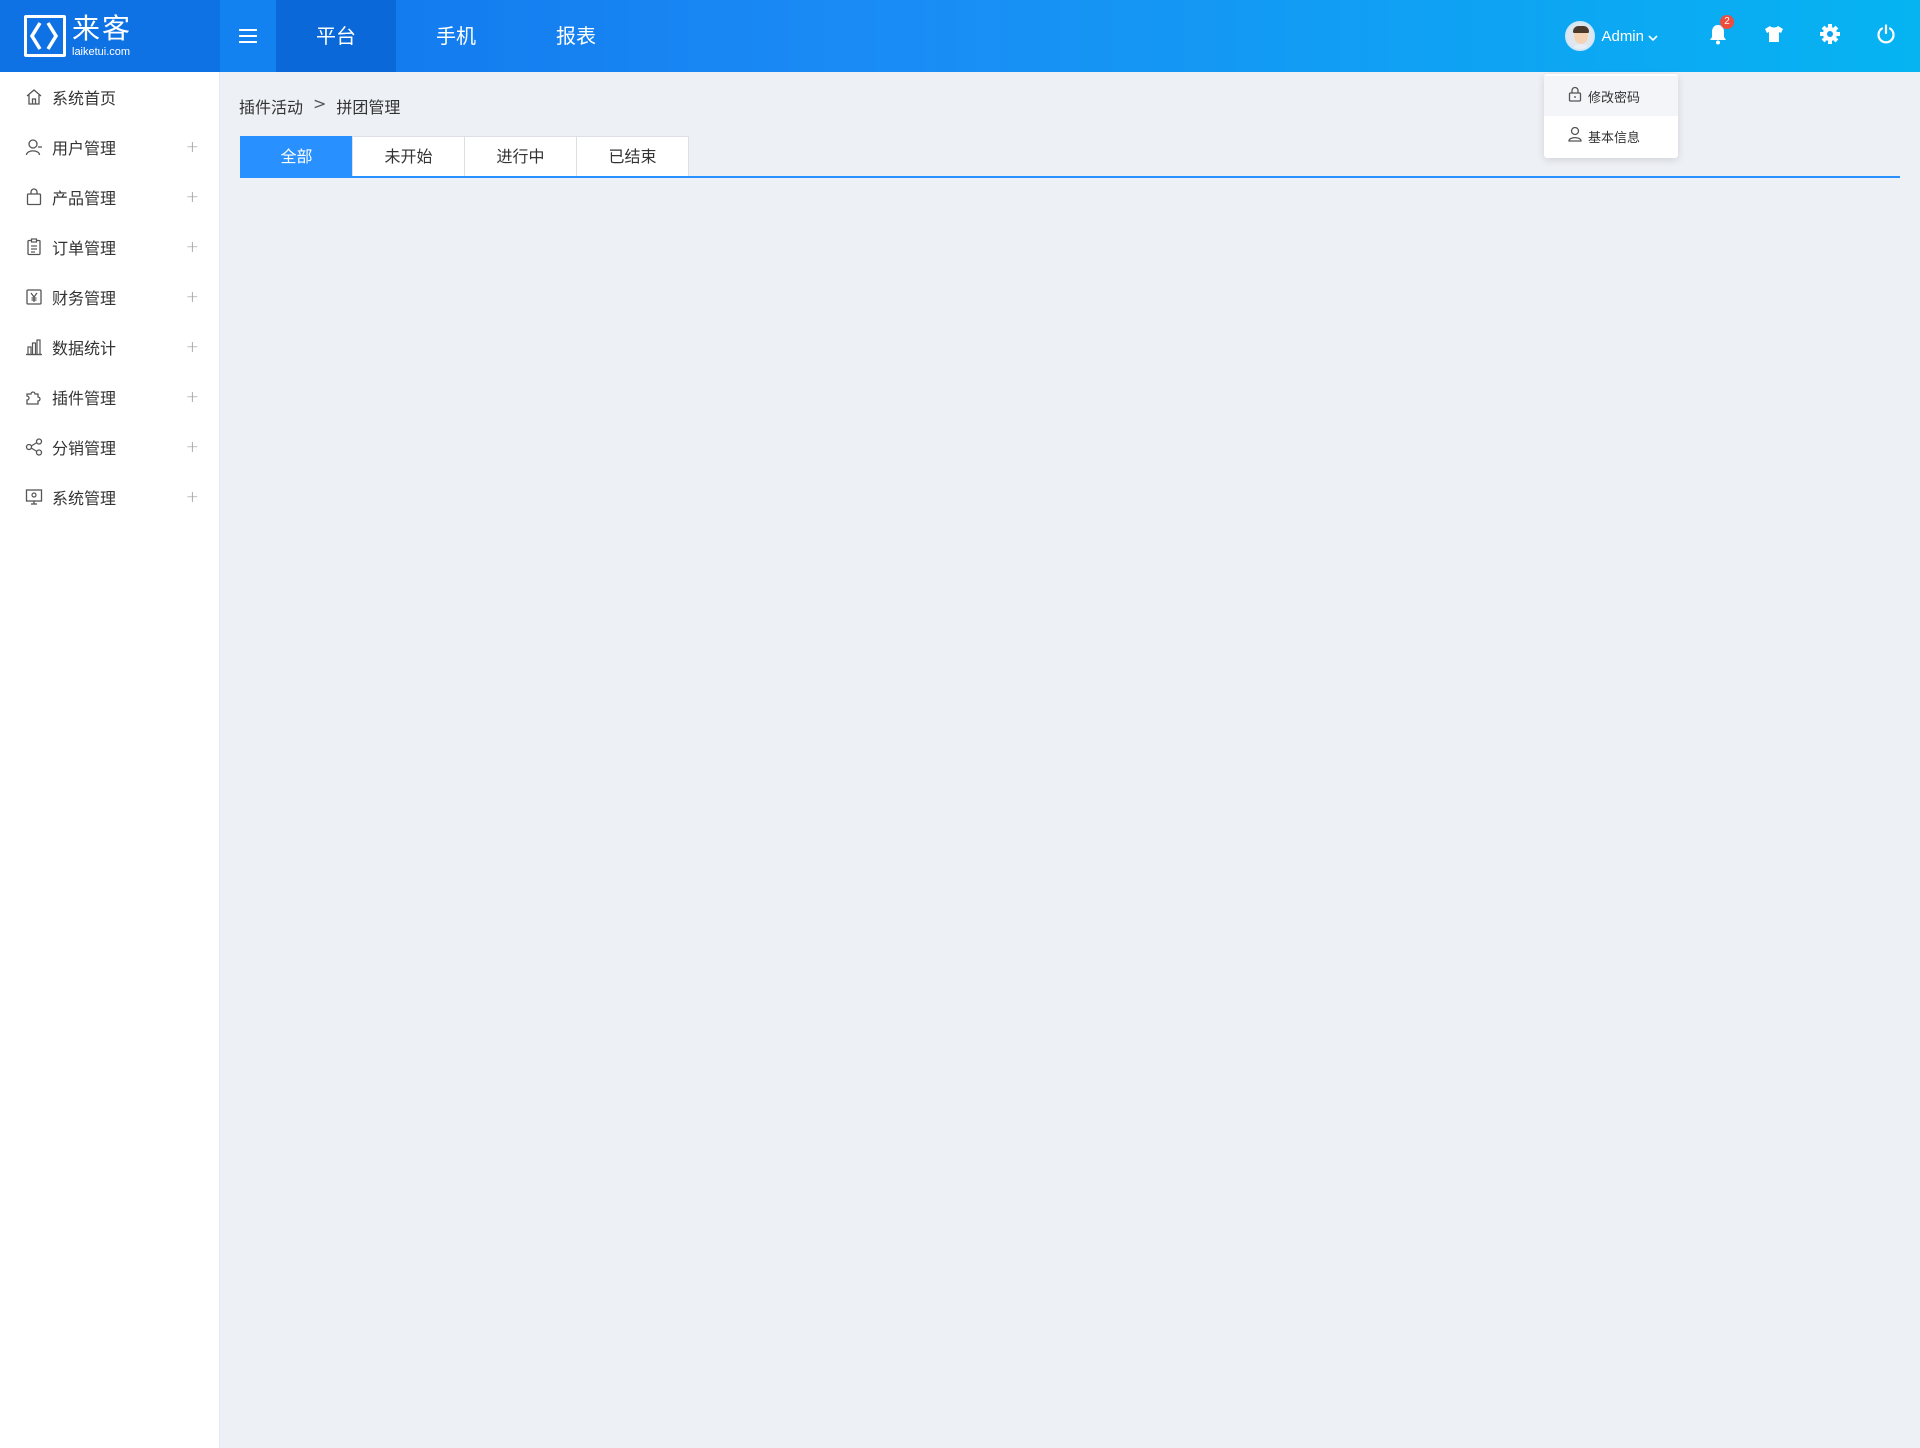 This screenshot has width=1920, height=1448. I want to click on sidebar-item-home: 系统首页, so click(109, 97).